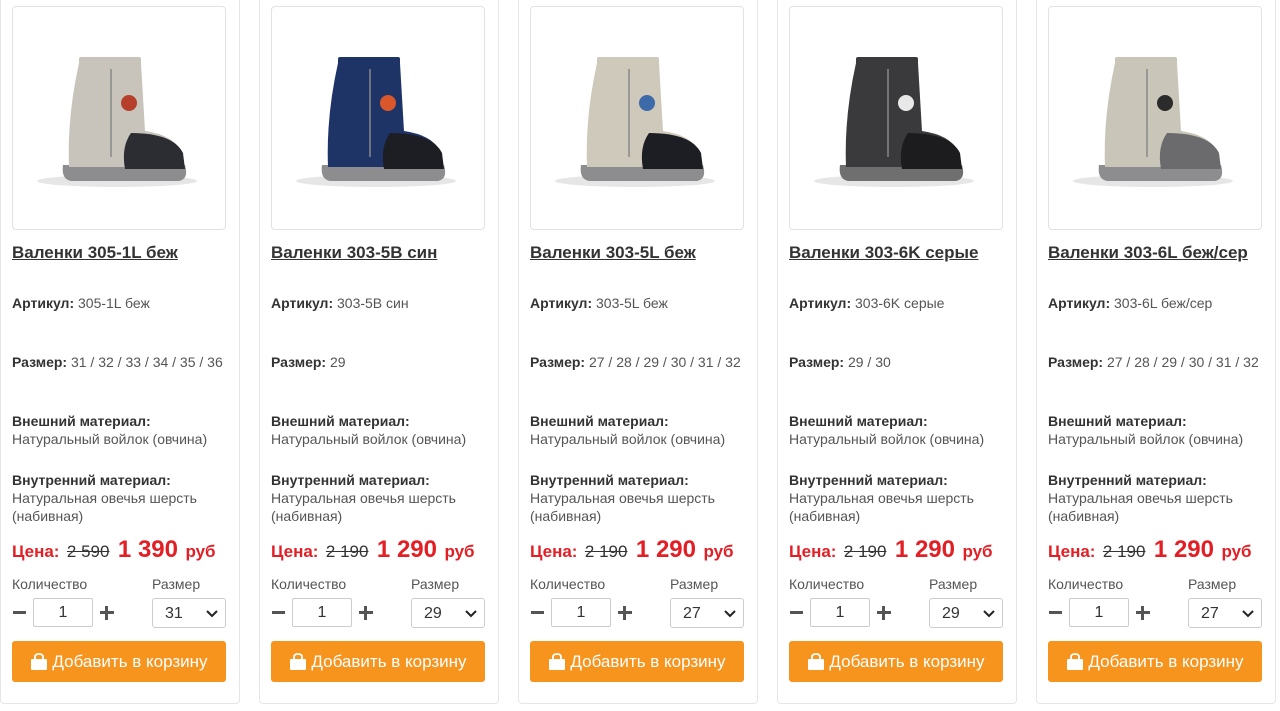 The image size is (1280, 711). I want to click on article-value: 305-1L беж, so click(114, 303).